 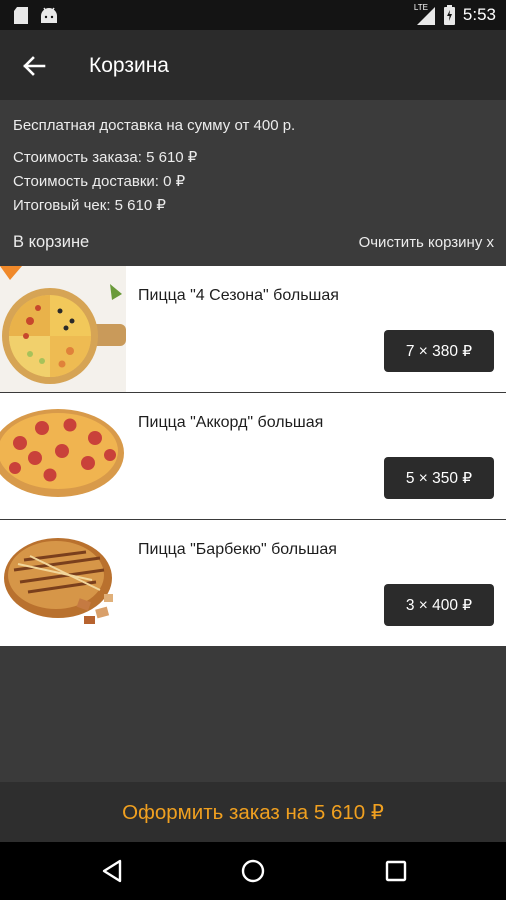 What do you see at coordinates (439, 605) in the screenshot?
I see `quantity-price-button: 3 × 400 ₽` at bounding box center [439, 605].